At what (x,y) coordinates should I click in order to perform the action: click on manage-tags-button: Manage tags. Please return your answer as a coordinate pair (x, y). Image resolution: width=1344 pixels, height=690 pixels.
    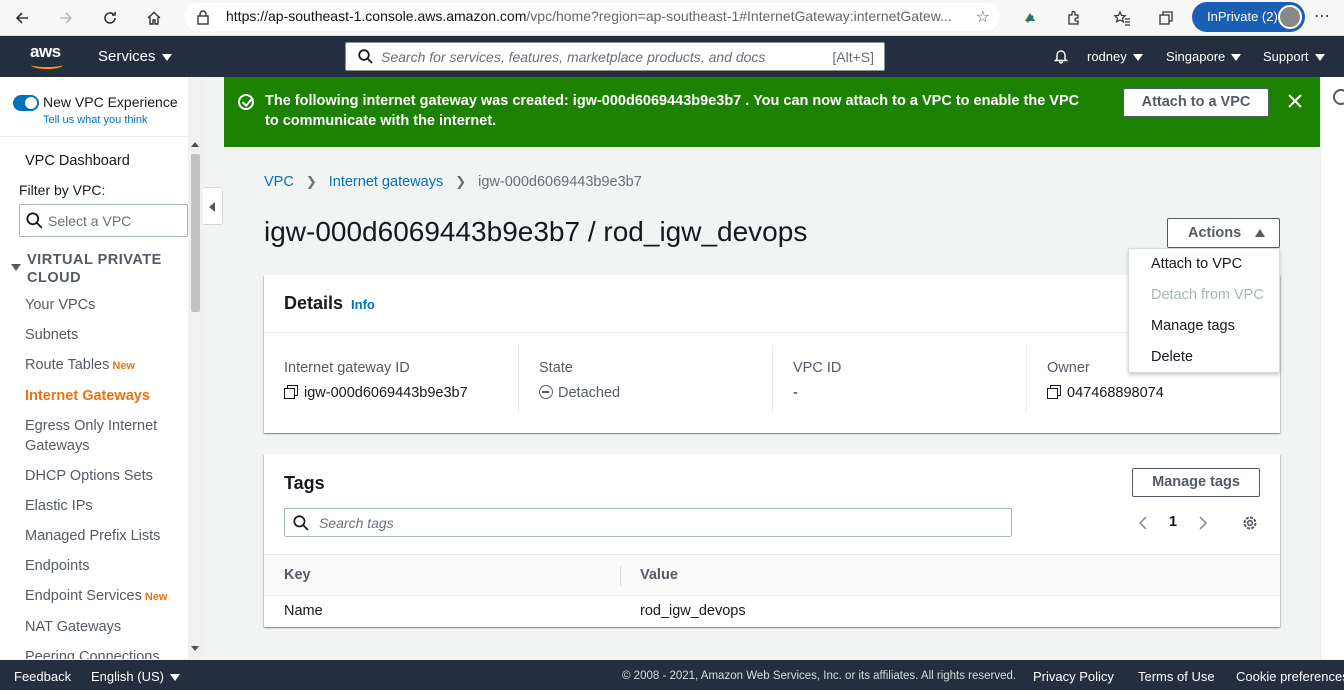
    Looking at the image, I should click on (1196, 482).